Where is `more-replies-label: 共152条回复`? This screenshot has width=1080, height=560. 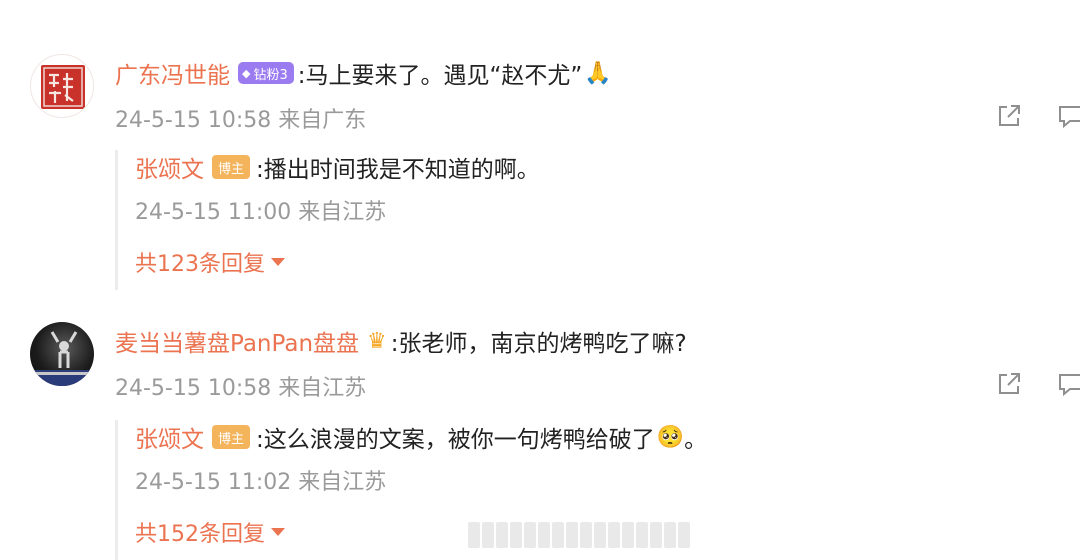 more-replies-label: 共152条回复 is located at coordinates (200, 534).